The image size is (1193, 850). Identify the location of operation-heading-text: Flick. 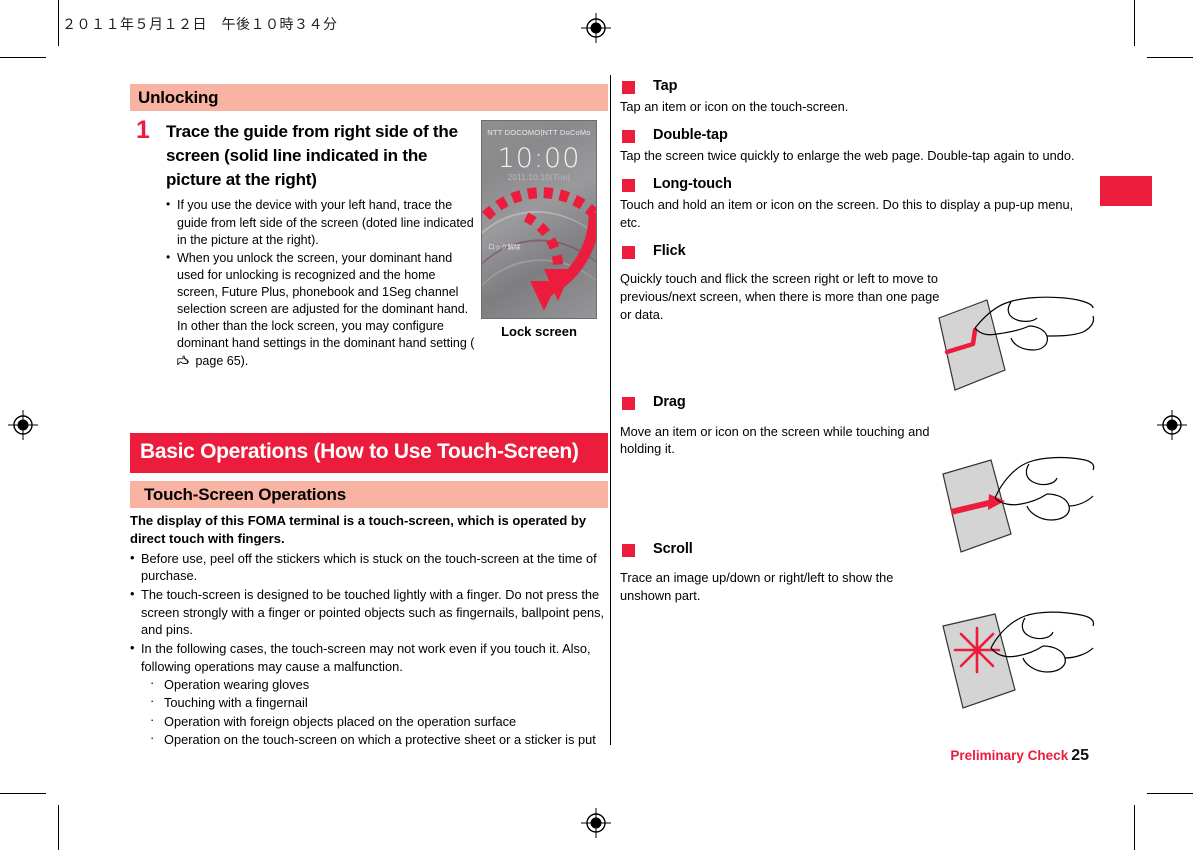
(669, 250).